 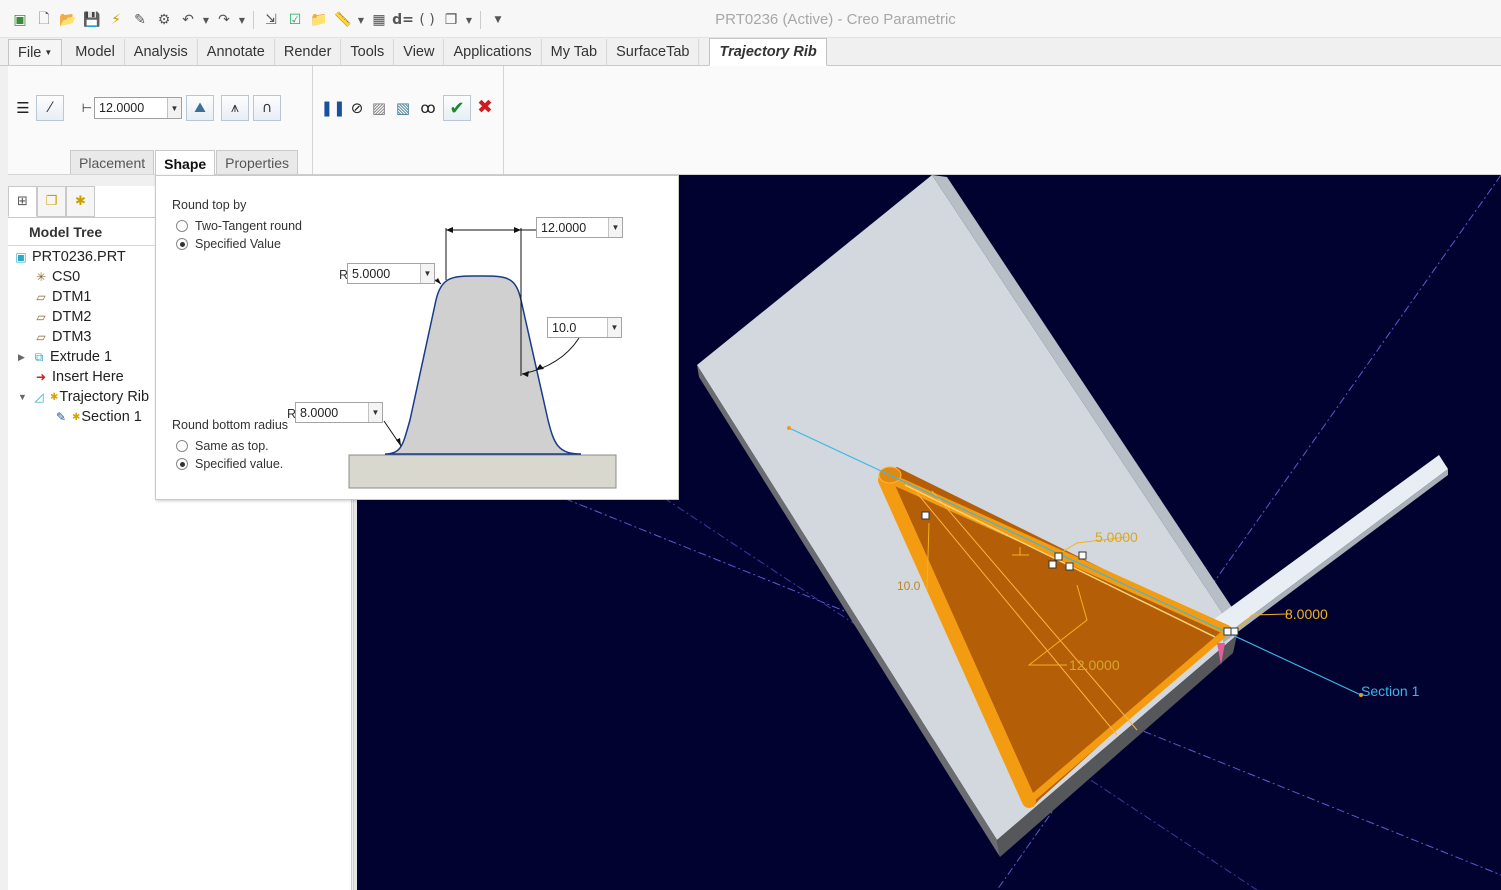 I want to click on tree-item-dtm3: ▱ DTM3, so click(x=61, y=337).